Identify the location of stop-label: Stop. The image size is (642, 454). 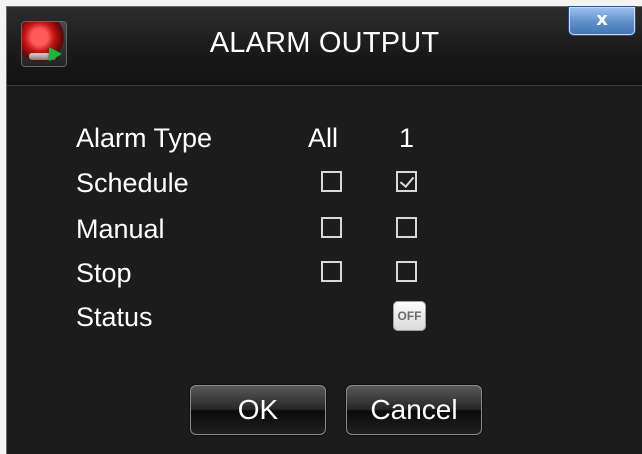
(104, 273).